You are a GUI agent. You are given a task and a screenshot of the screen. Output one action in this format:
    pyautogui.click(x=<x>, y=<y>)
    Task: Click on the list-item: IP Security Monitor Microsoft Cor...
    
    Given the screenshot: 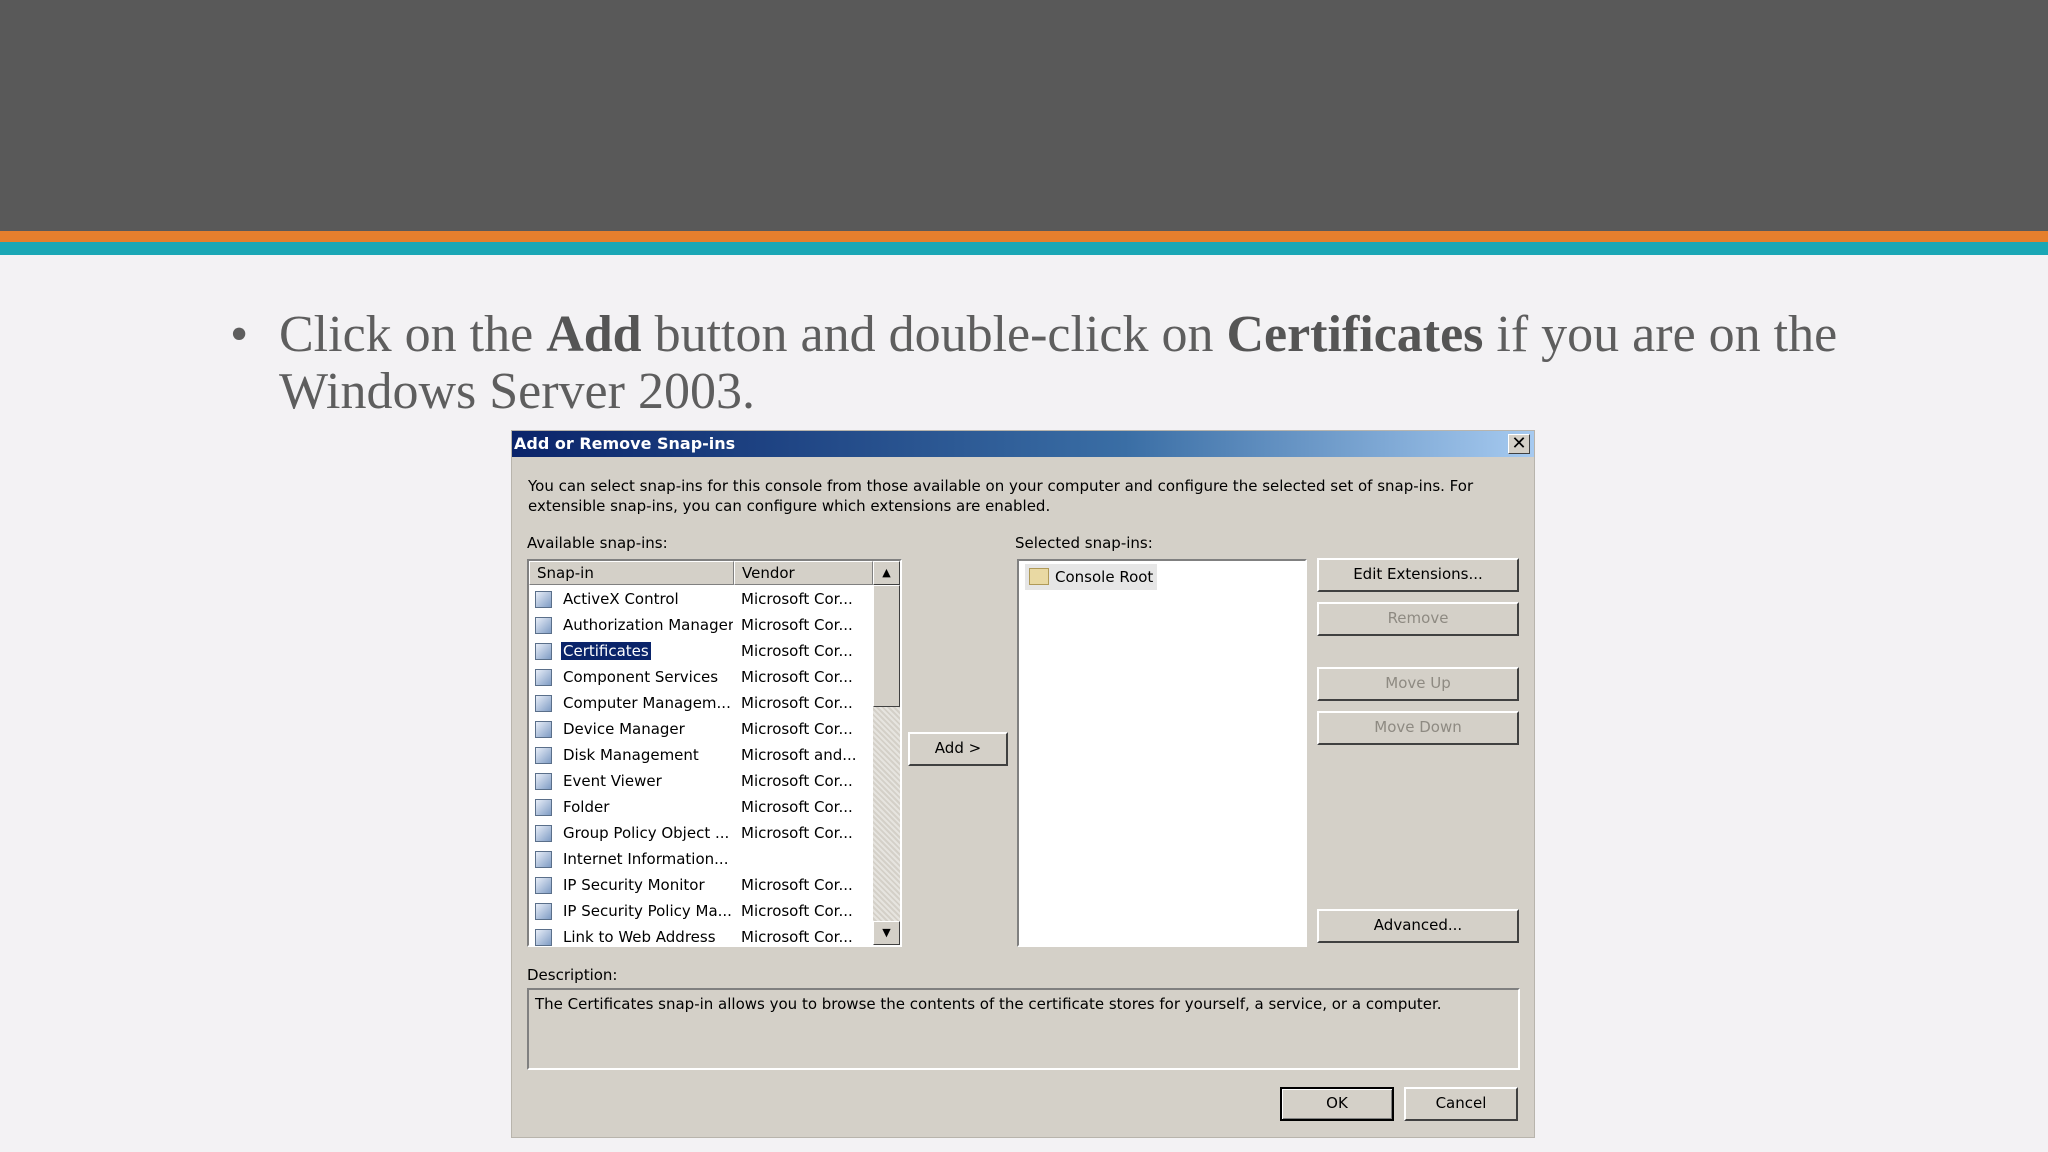 What is the action you would take?
    pyautogui.click(x=701, y=885)
    